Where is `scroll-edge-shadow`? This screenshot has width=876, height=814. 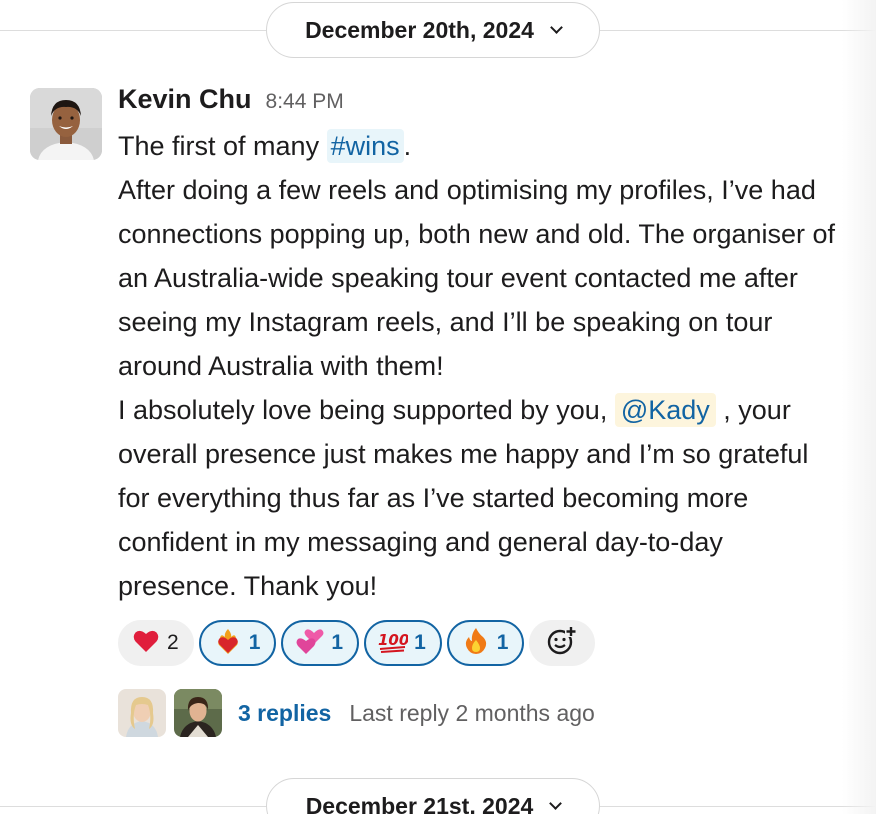
scroll-edge-shadow is located at coordinates (859, 407).